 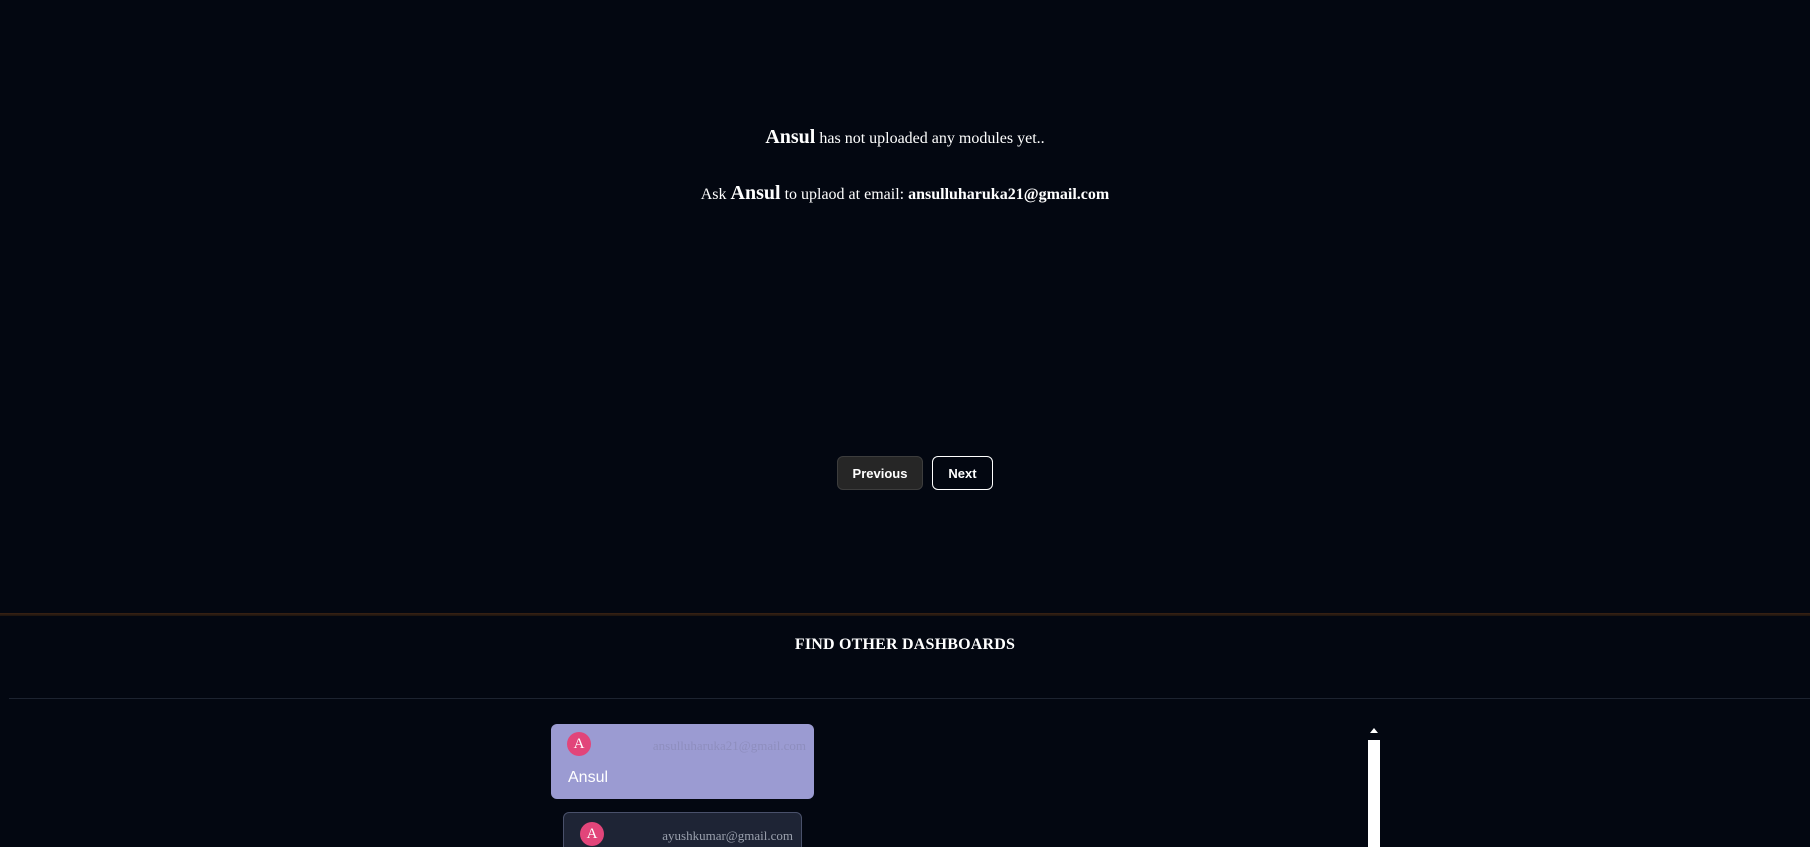 I want to click on scrollbar-thumb, so click(x=1374, y=793).